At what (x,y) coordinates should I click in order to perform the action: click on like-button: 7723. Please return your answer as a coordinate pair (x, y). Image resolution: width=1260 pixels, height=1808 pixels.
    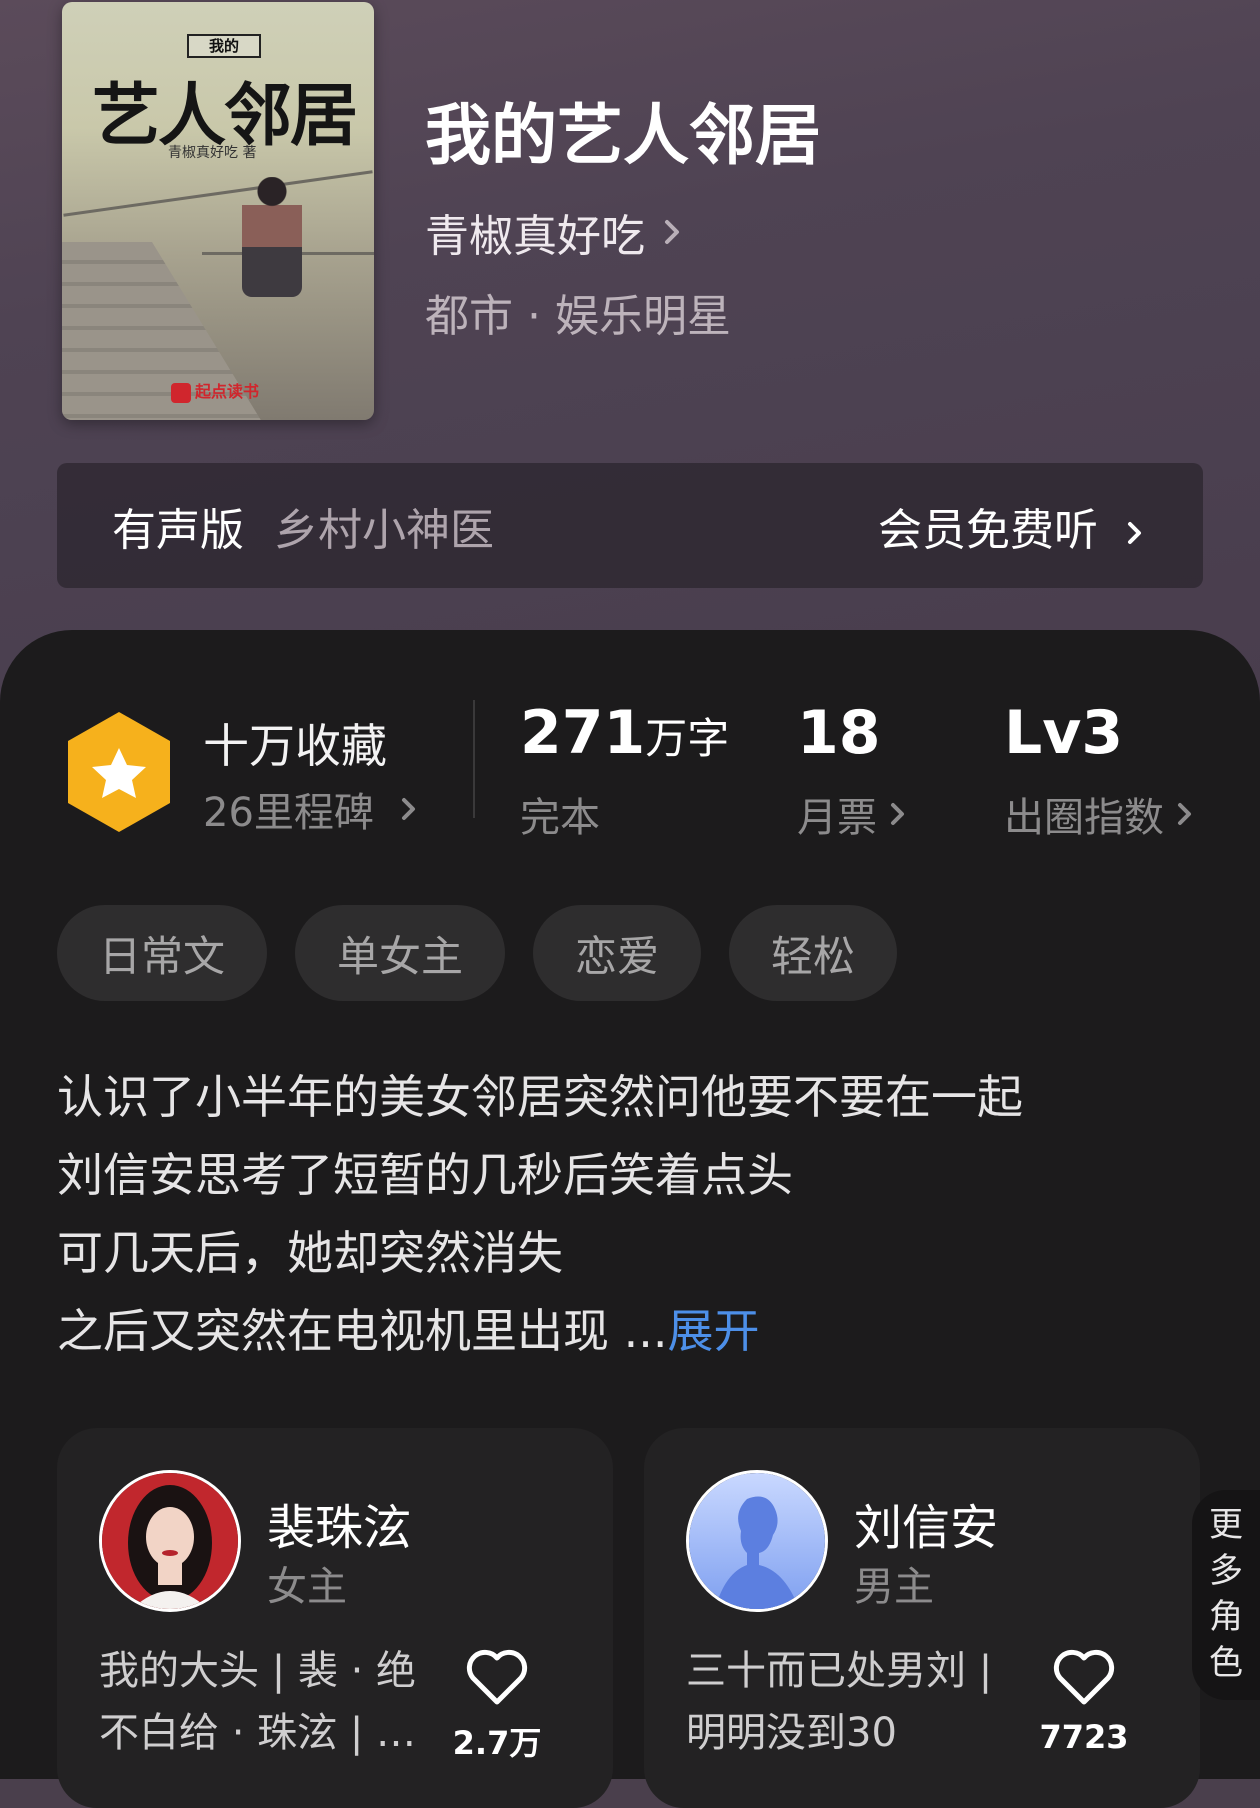
    Looking at the image, I should click on (1084, 1702).